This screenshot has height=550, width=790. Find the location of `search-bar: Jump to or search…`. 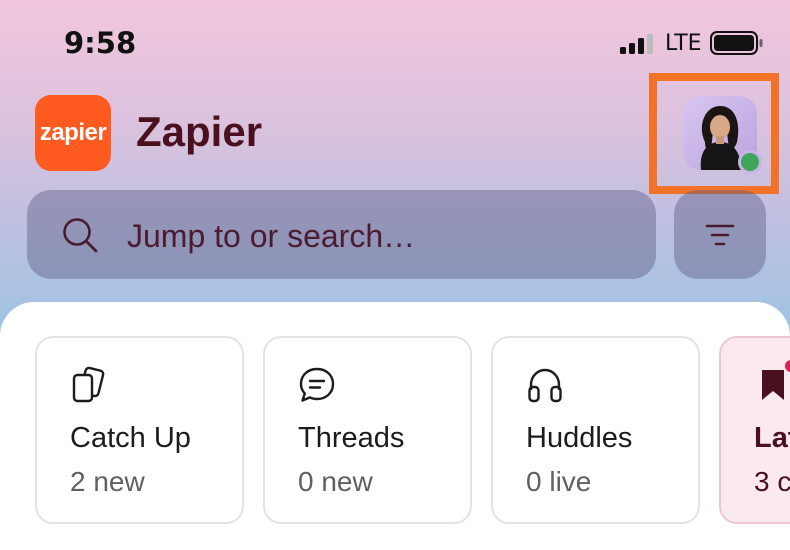

search-bar: Jump to or search… is located at coordinates (341, 234).